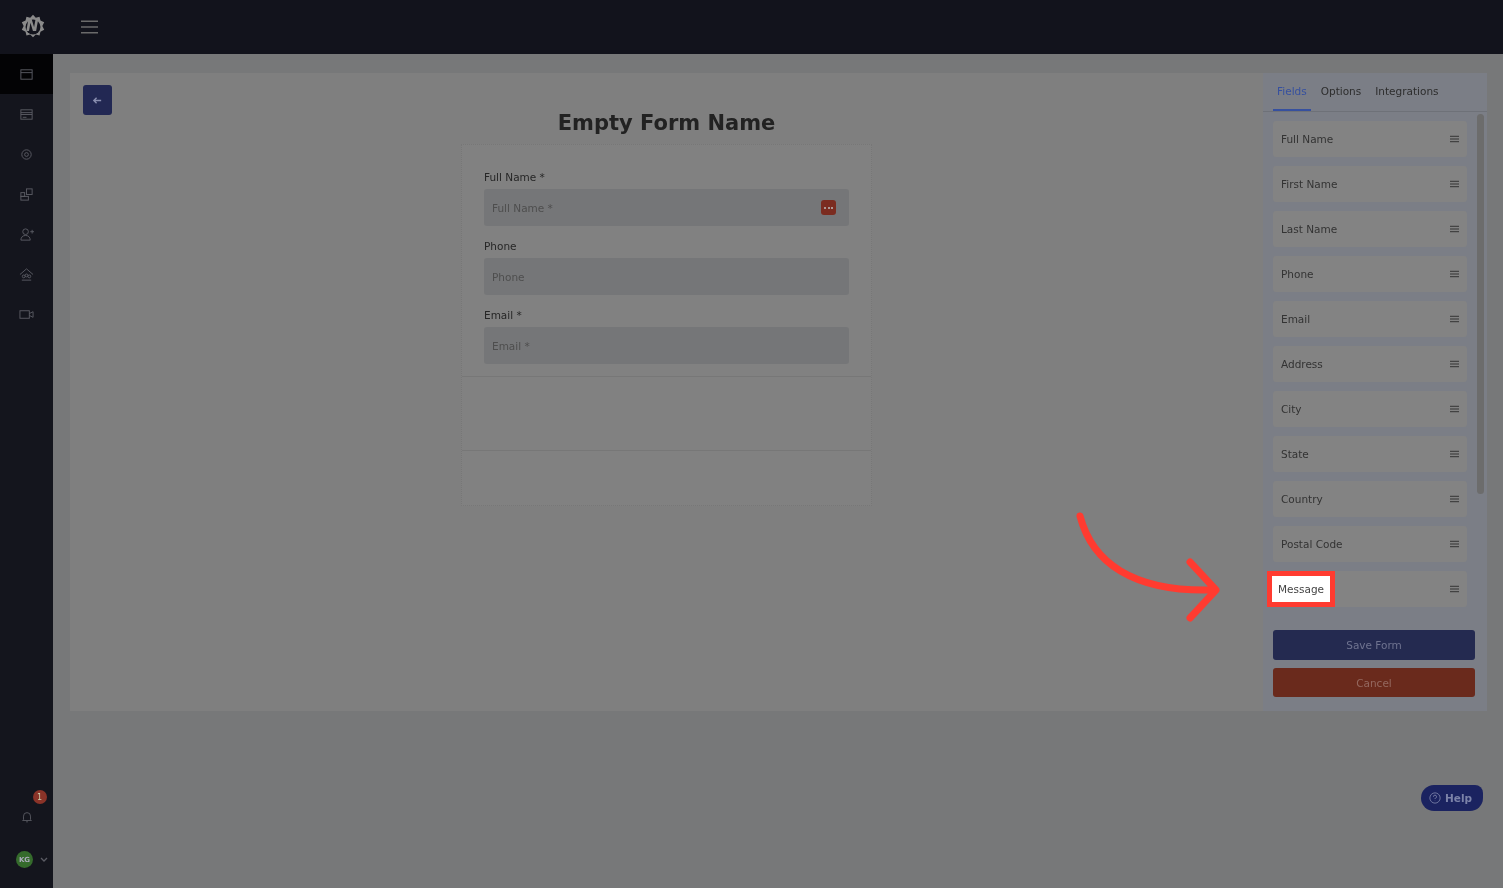 The image size is (1503, 888). What do you see at coordinates (1370, 409) in the screenshot?
I see `field-item: City` at bounding box center [1370, 409].